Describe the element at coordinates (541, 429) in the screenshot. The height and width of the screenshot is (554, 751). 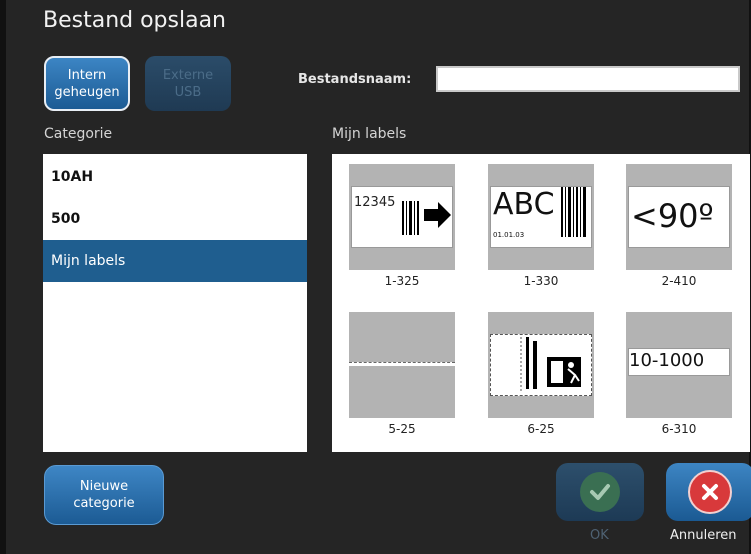
I see `label-caption: 6-25` at that location.